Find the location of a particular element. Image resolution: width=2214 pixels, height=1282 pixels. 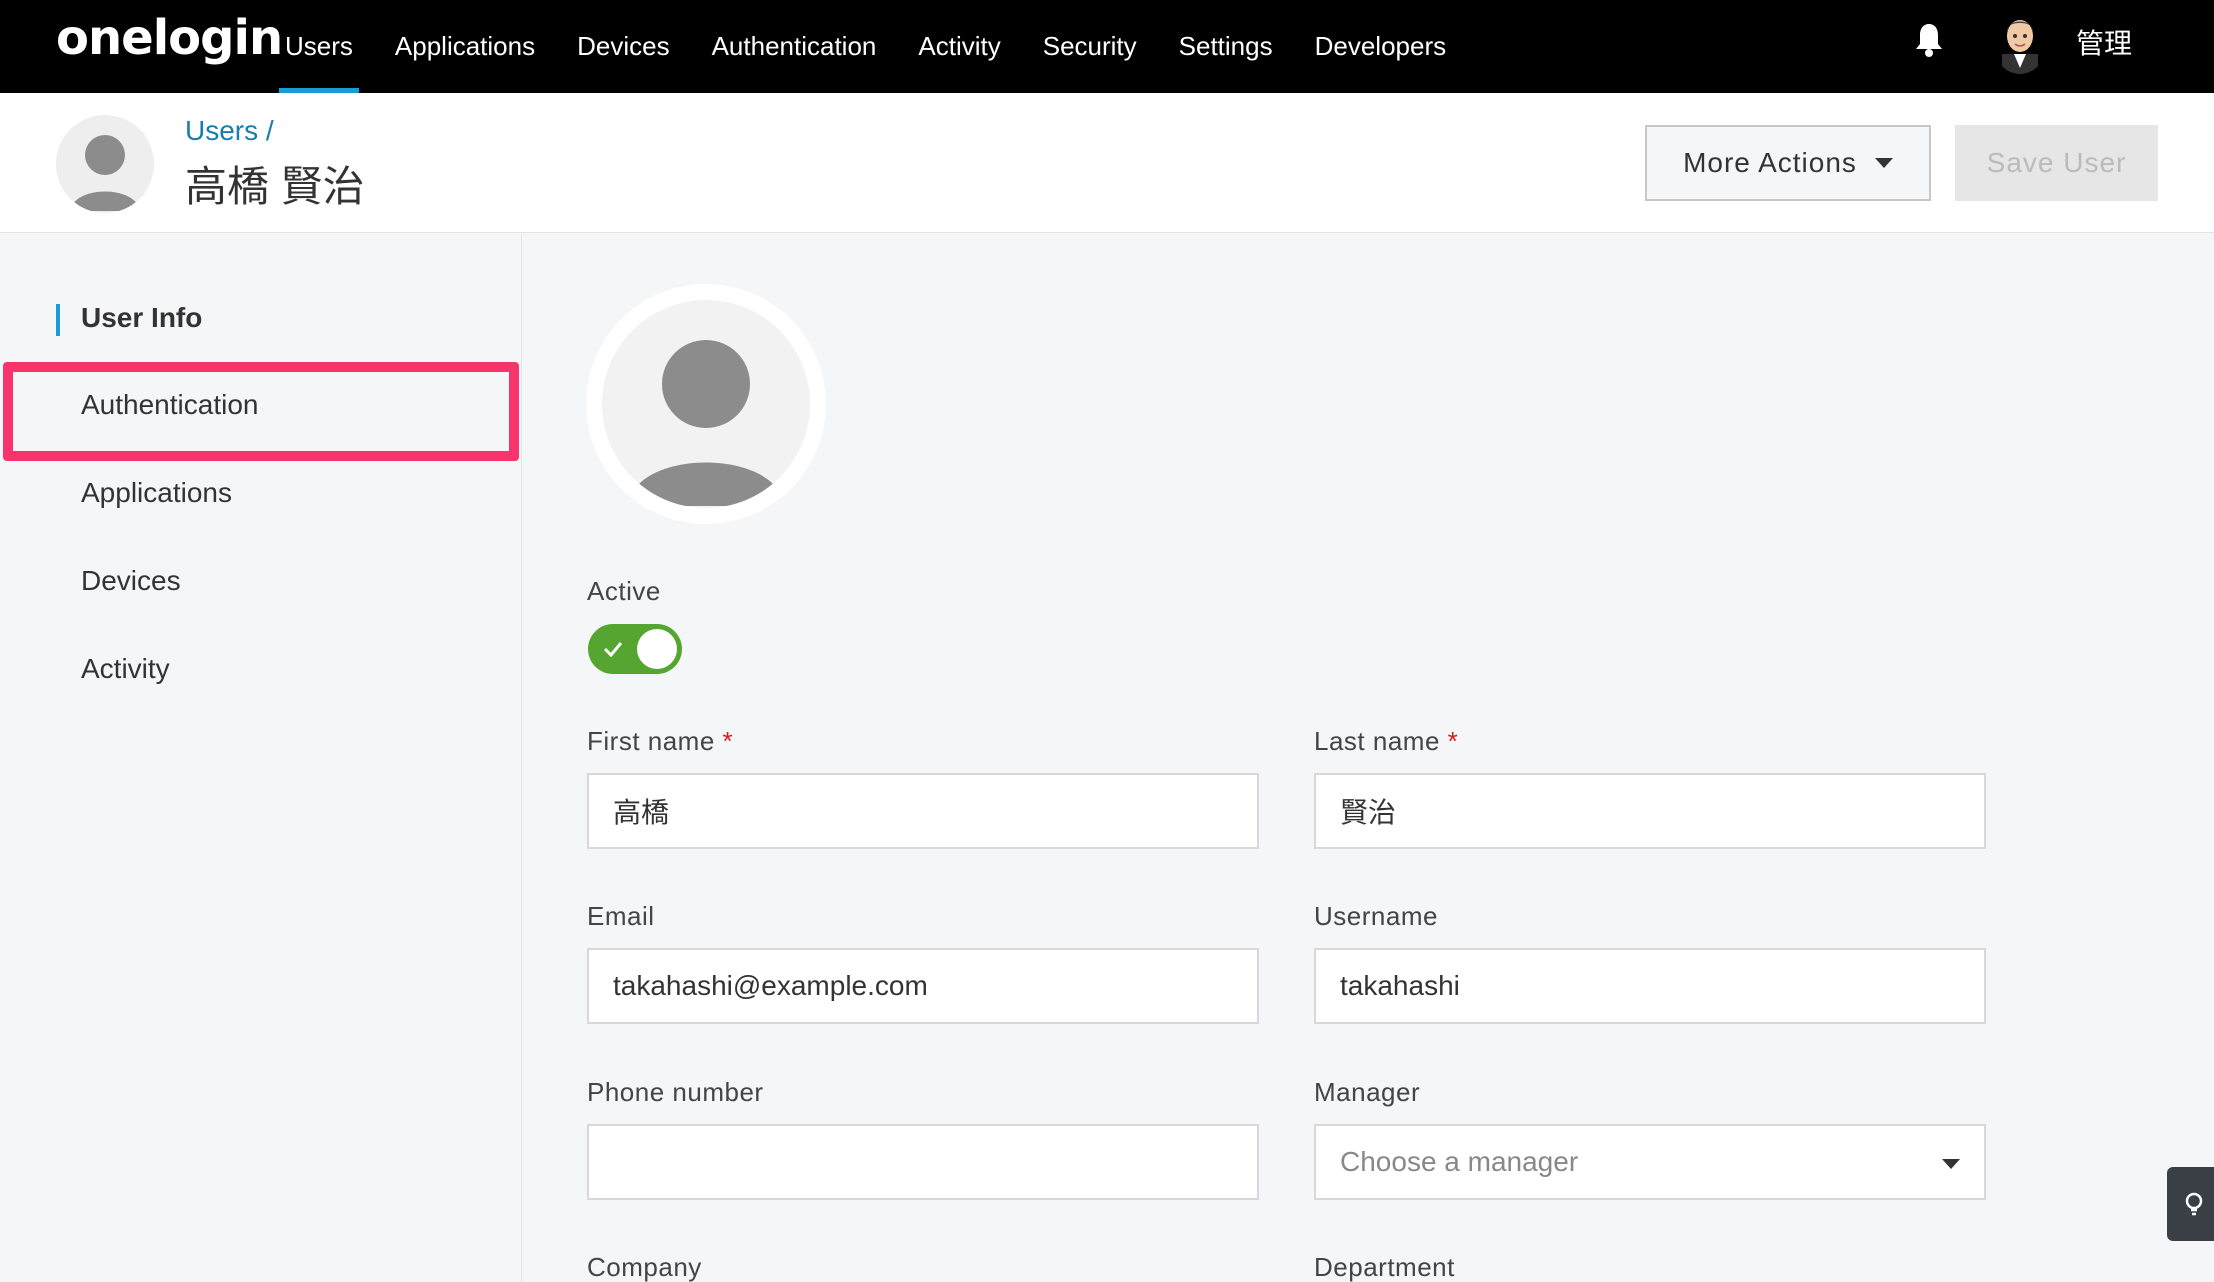

sidebar-item-applications: Applications is located at coordinates (156, 493).